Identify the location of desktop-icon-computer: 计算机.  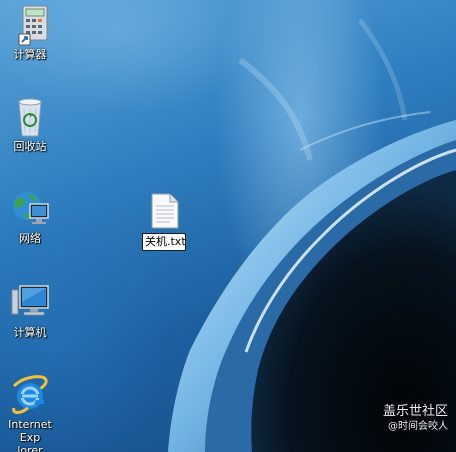
(30, 310).